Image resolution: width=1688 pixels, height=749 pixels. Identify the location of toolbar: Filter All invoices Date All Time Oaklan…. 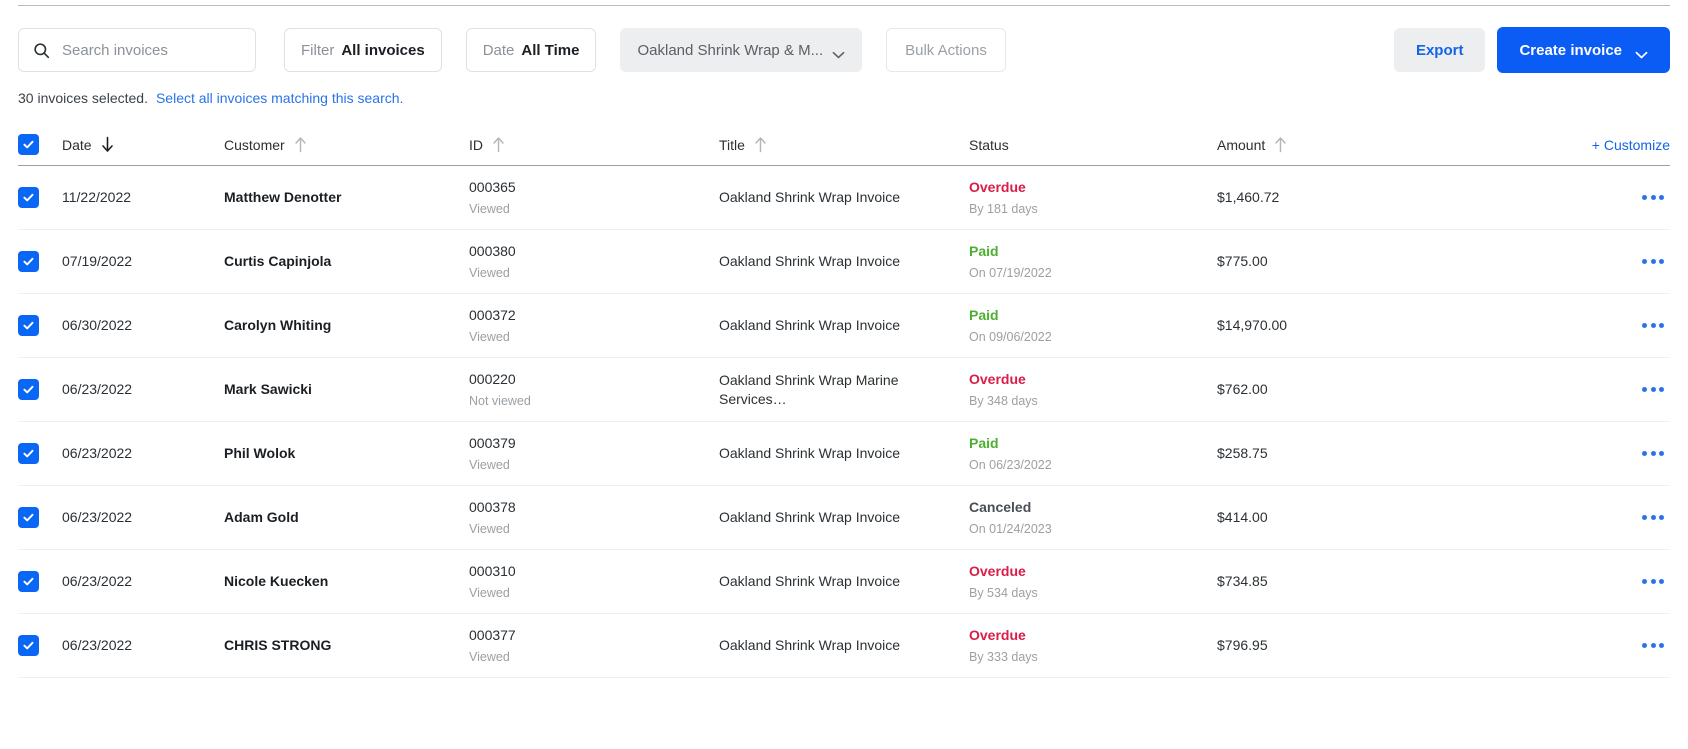
(844, 42).